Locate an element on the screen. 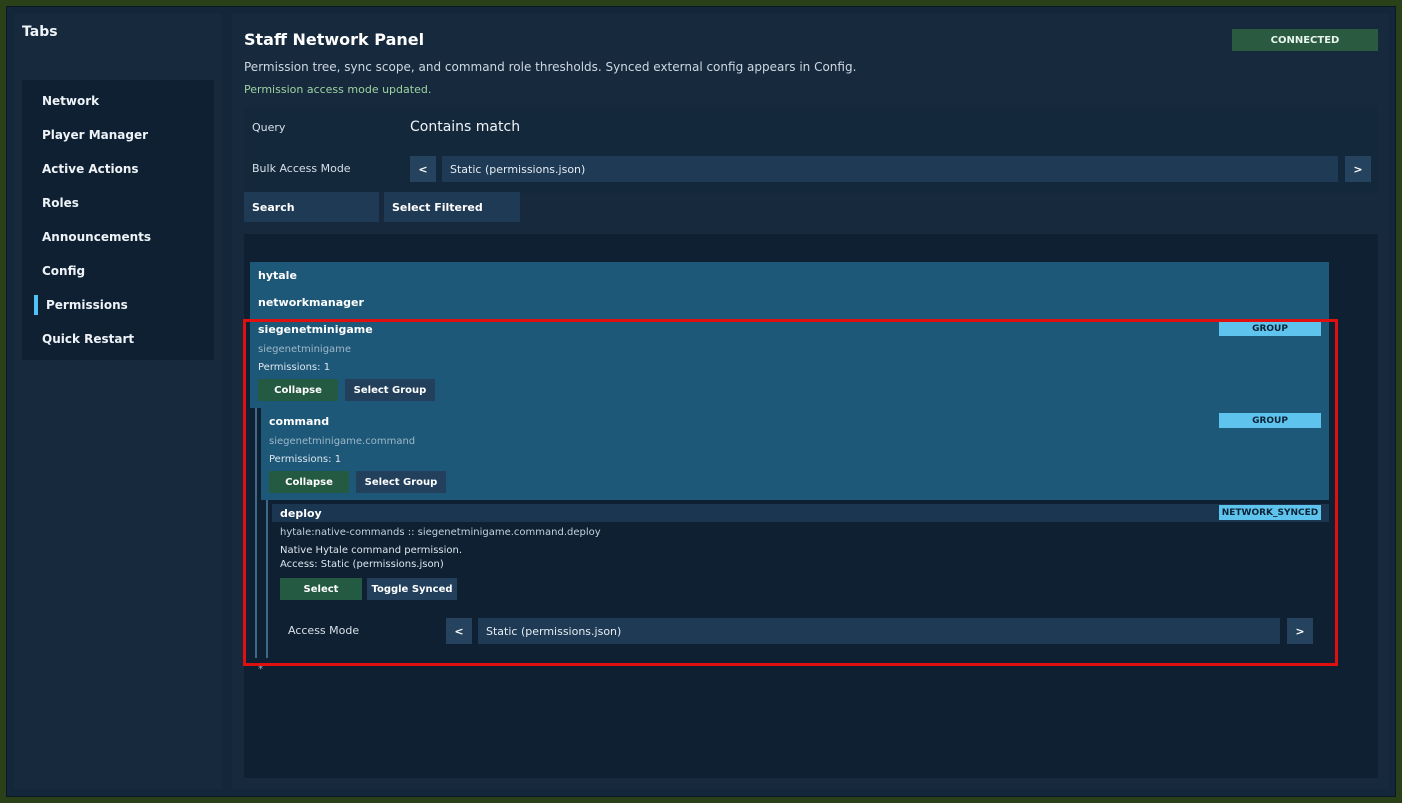  query-label: Query is located at coordinates (269, 127).